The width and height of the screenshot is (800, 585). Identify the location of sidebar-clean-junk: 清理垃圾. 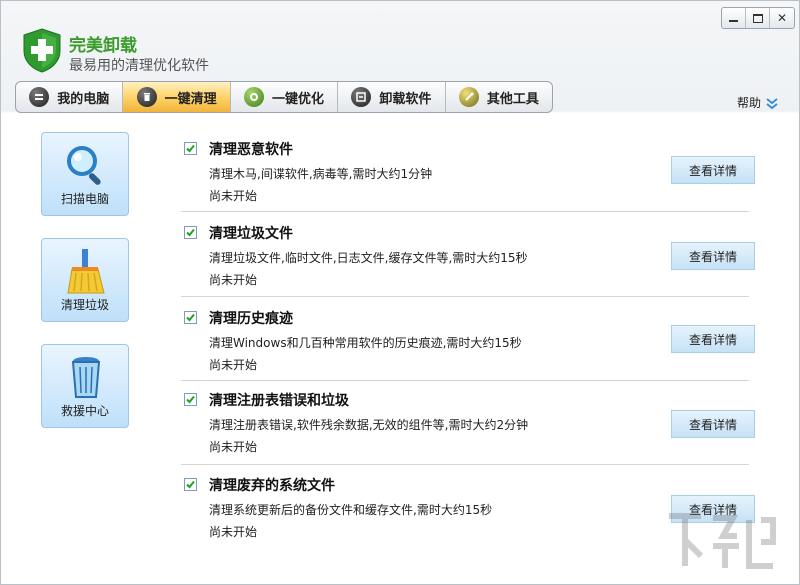
(85, 280).